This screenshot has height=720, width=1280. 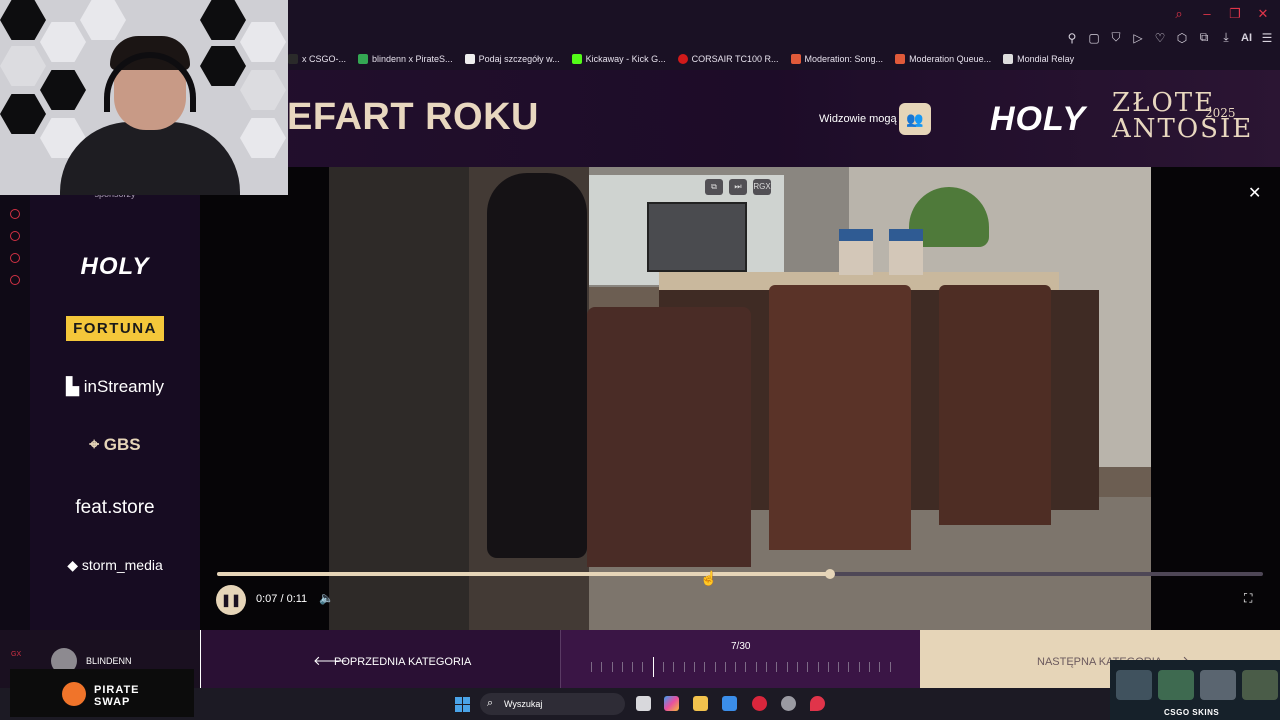 What do you see at coordinates (363, 59) in the screenshot?
I see `sheet-icon` at bounding box center [363, 59].